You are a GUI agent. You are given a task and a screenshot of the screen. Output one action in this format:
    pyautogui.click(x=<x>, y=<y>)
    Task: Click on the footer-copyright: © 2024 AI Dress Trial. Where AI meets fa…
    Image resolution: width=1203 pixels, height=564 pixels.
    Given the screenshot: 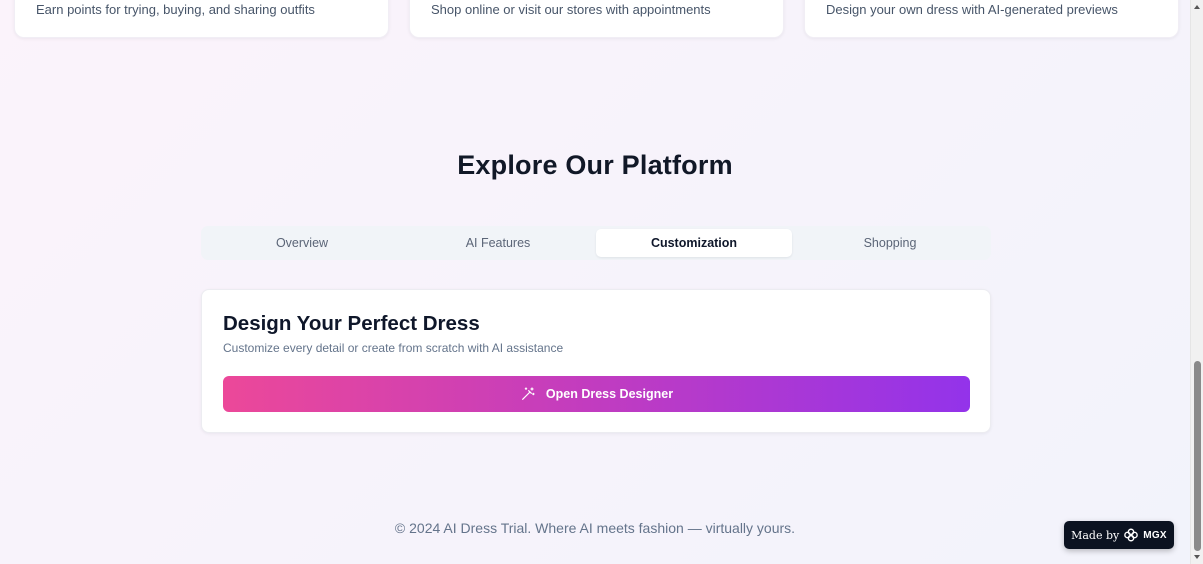 What is the action you would take?
    pyautogui.click(x=595, y=528)
    